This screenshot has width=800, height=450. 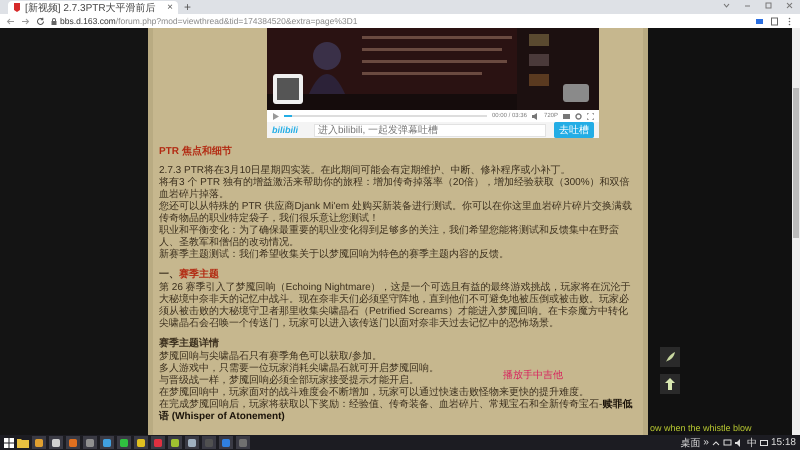 What do you see at coordinates (706, 442) in the screenshot?
I see `toolbar-more: »` at bounding box center [706, 442].